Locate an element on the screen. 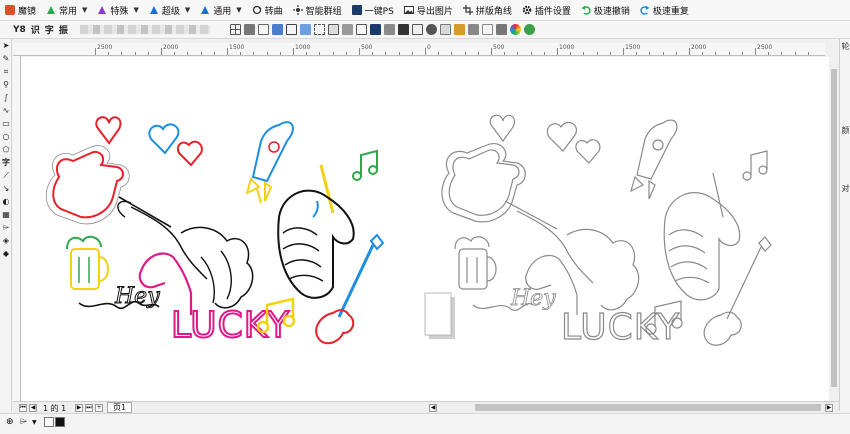  prev-page-icon: ◀ is located at coordinates (33, 408).